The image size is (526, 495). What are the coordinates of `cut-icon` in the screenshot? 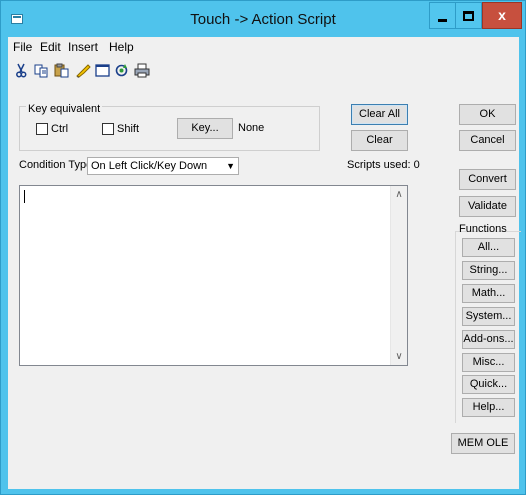 It's located at (20, 70).